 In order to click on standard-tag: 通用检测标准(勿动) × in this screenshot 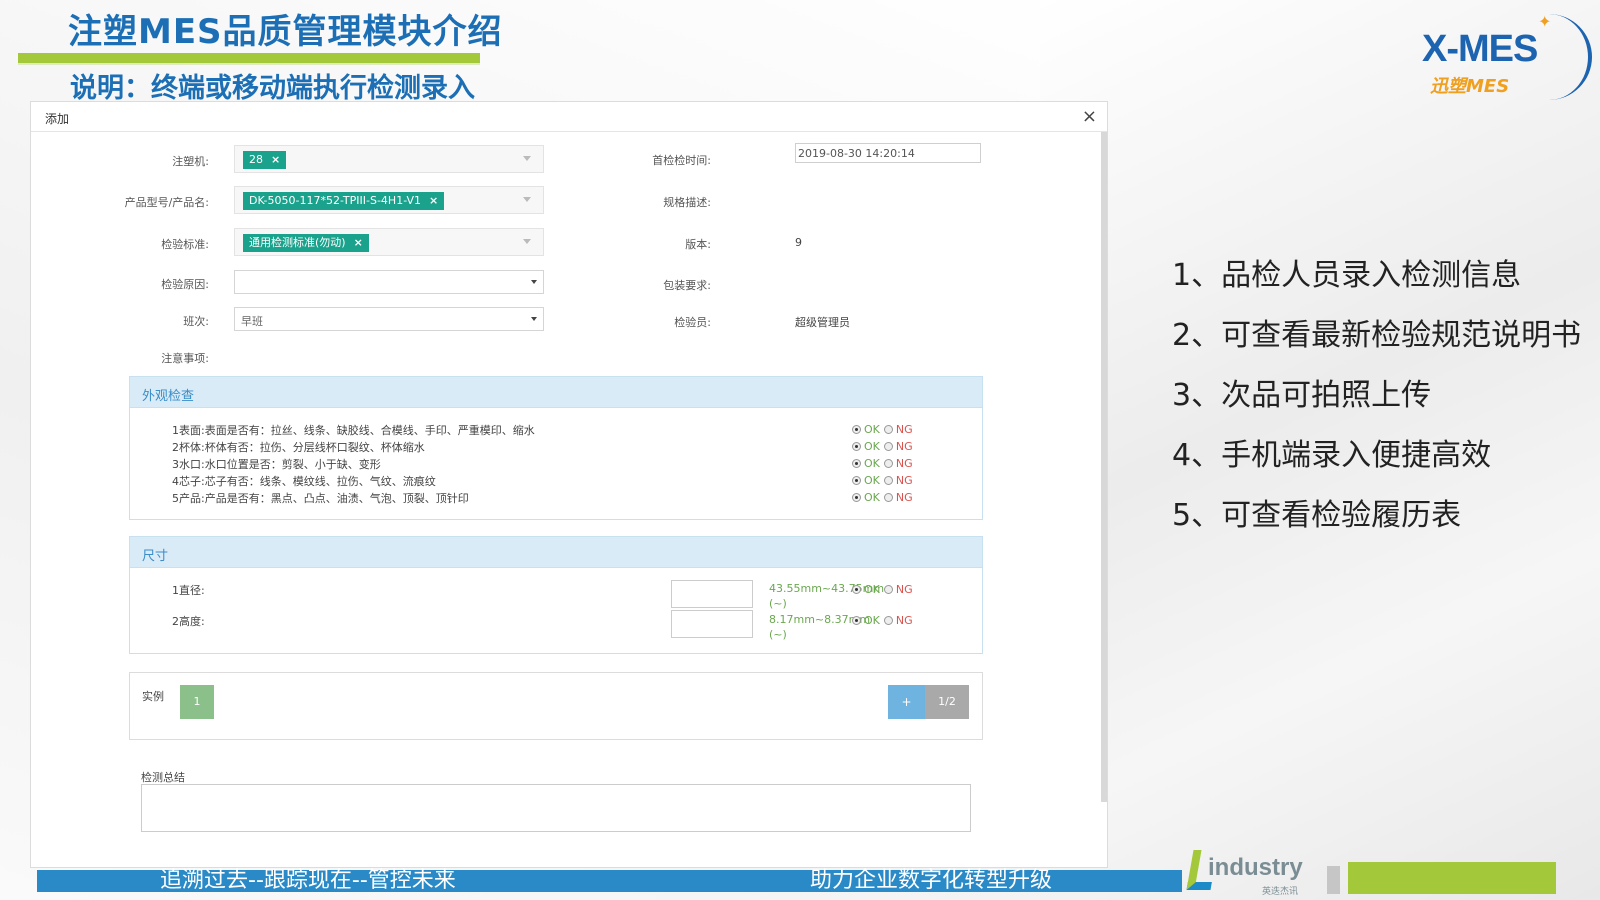, I will do `click(306, 243)`.